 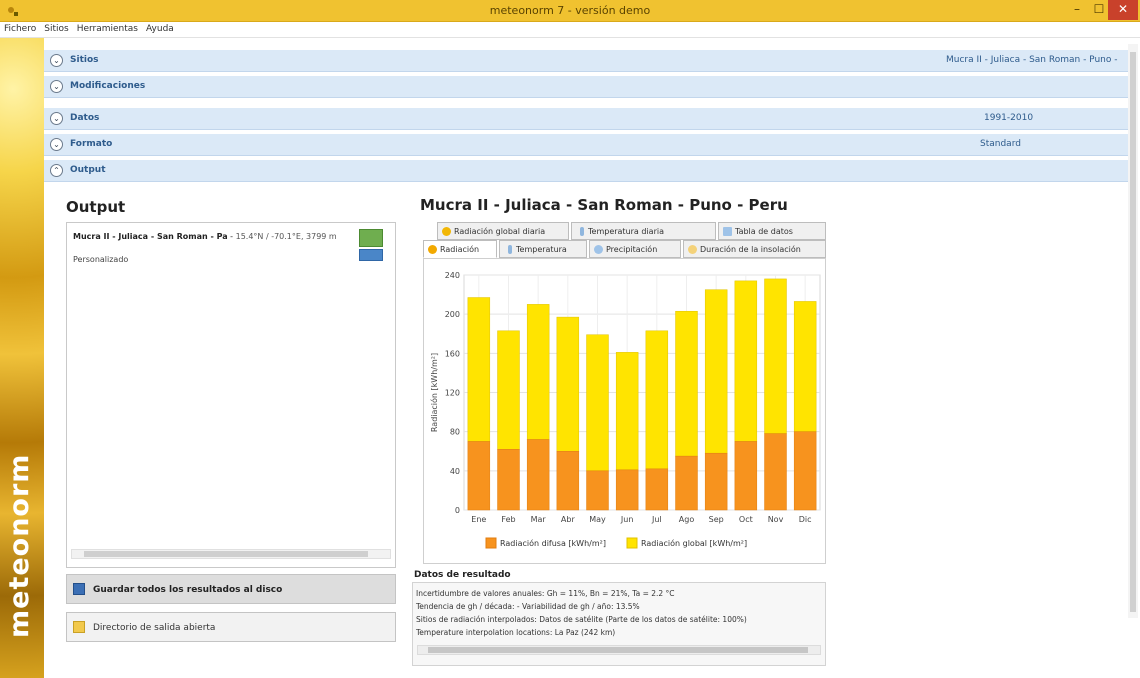 What do you see at coordinates (500, 231) in the screenshot?
I see `tab-label: Radiación global diaria` at bounding box center [500, 231].